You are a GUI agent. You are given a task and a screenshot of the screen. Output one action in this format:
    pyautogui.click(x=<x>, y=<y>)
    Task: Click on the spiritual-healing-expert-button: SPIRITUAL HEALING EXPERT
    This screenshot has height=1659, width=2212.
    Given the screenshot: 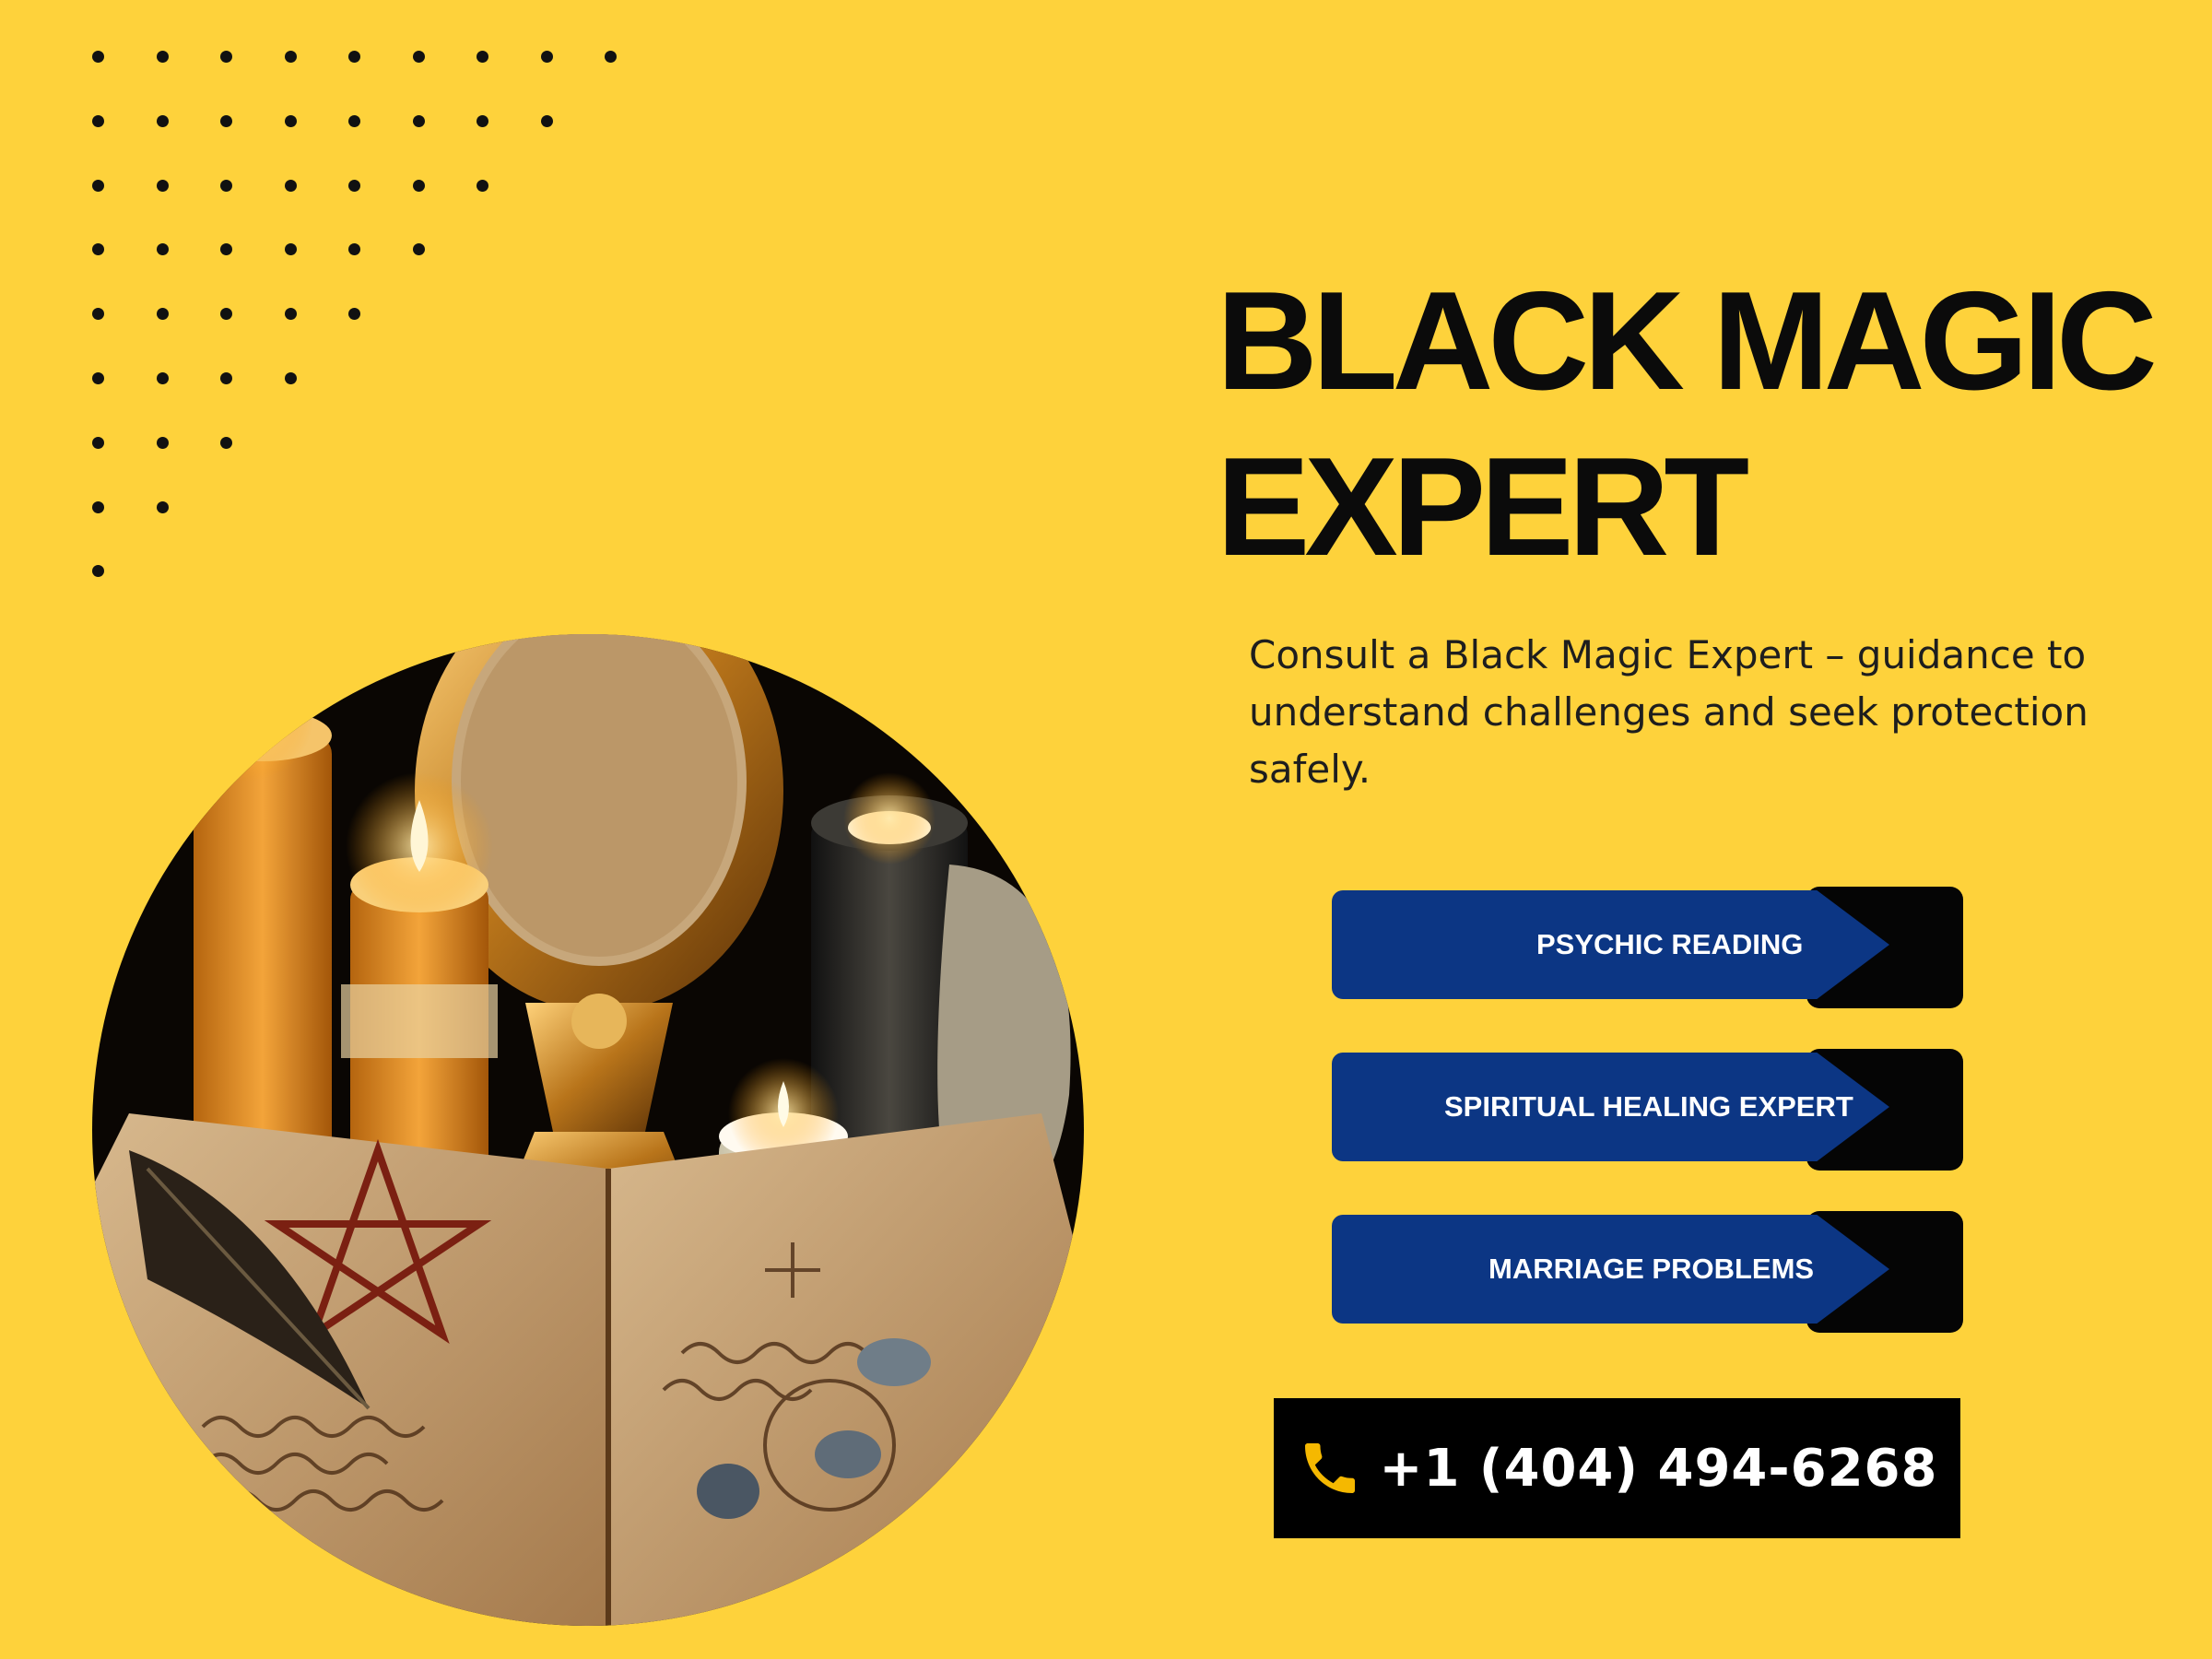 What is the action you would take?
    pyautogui.click(x=1647, y=1110)
    